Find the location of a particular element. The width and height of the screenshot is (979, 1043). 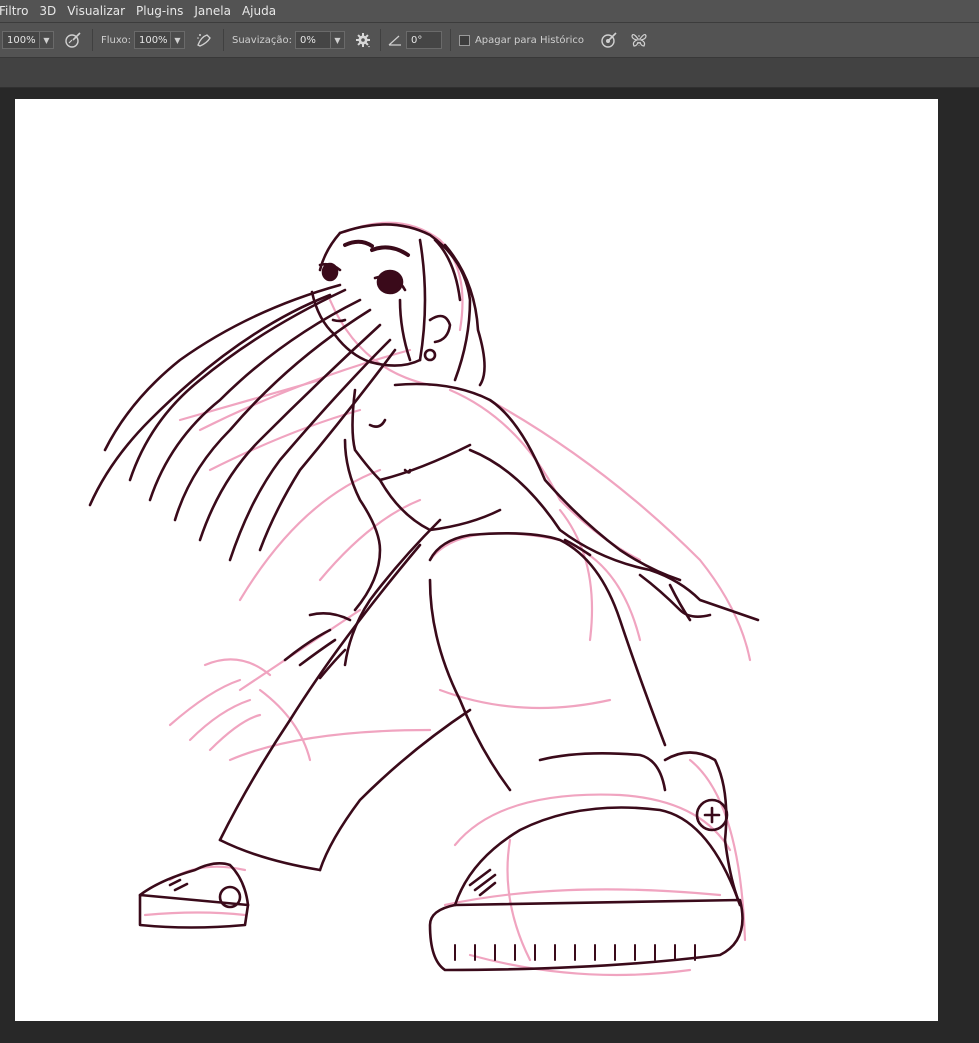

menu-window: Janela is located at coordinates (213, 11).